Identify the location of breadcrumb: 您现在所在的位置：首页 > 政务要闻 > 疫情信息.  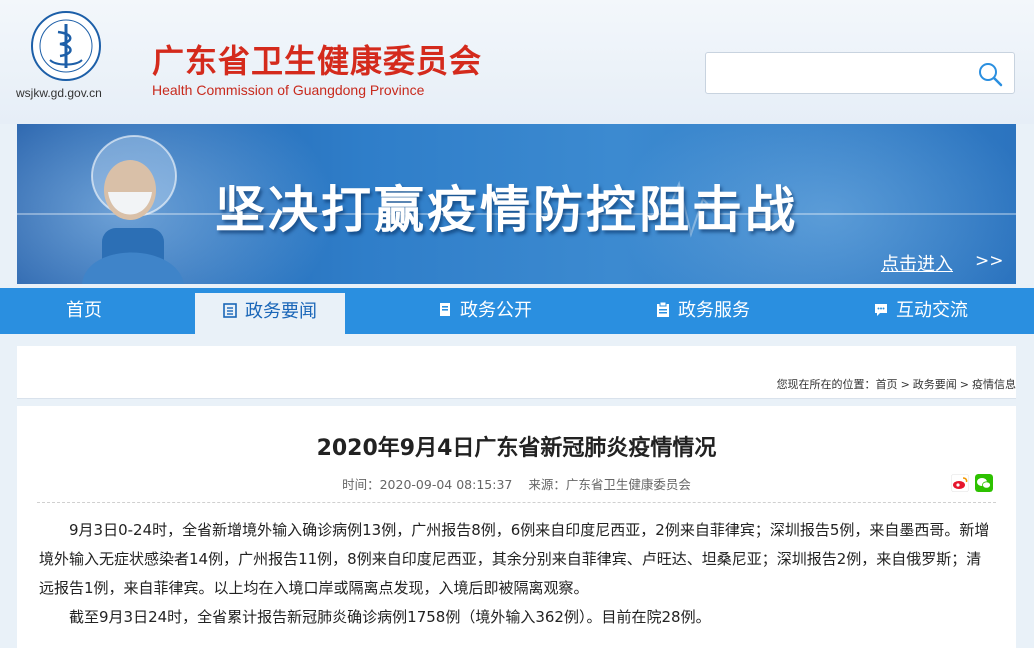
(896, 384).